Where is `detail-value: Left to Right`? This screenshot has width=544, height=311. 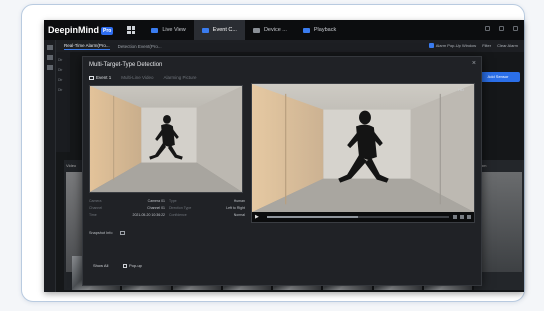 detail-value: Left to Right is located at coordinates (235, 208).